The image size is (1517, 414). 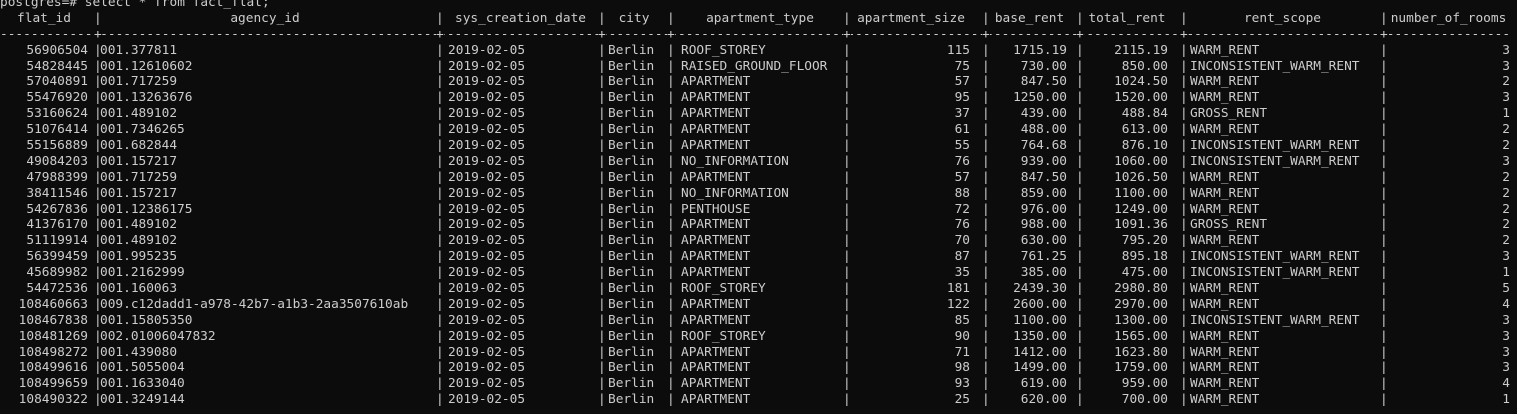 I want to click on cell-total-rent: 2980.80, so click(x=1141, y=289).